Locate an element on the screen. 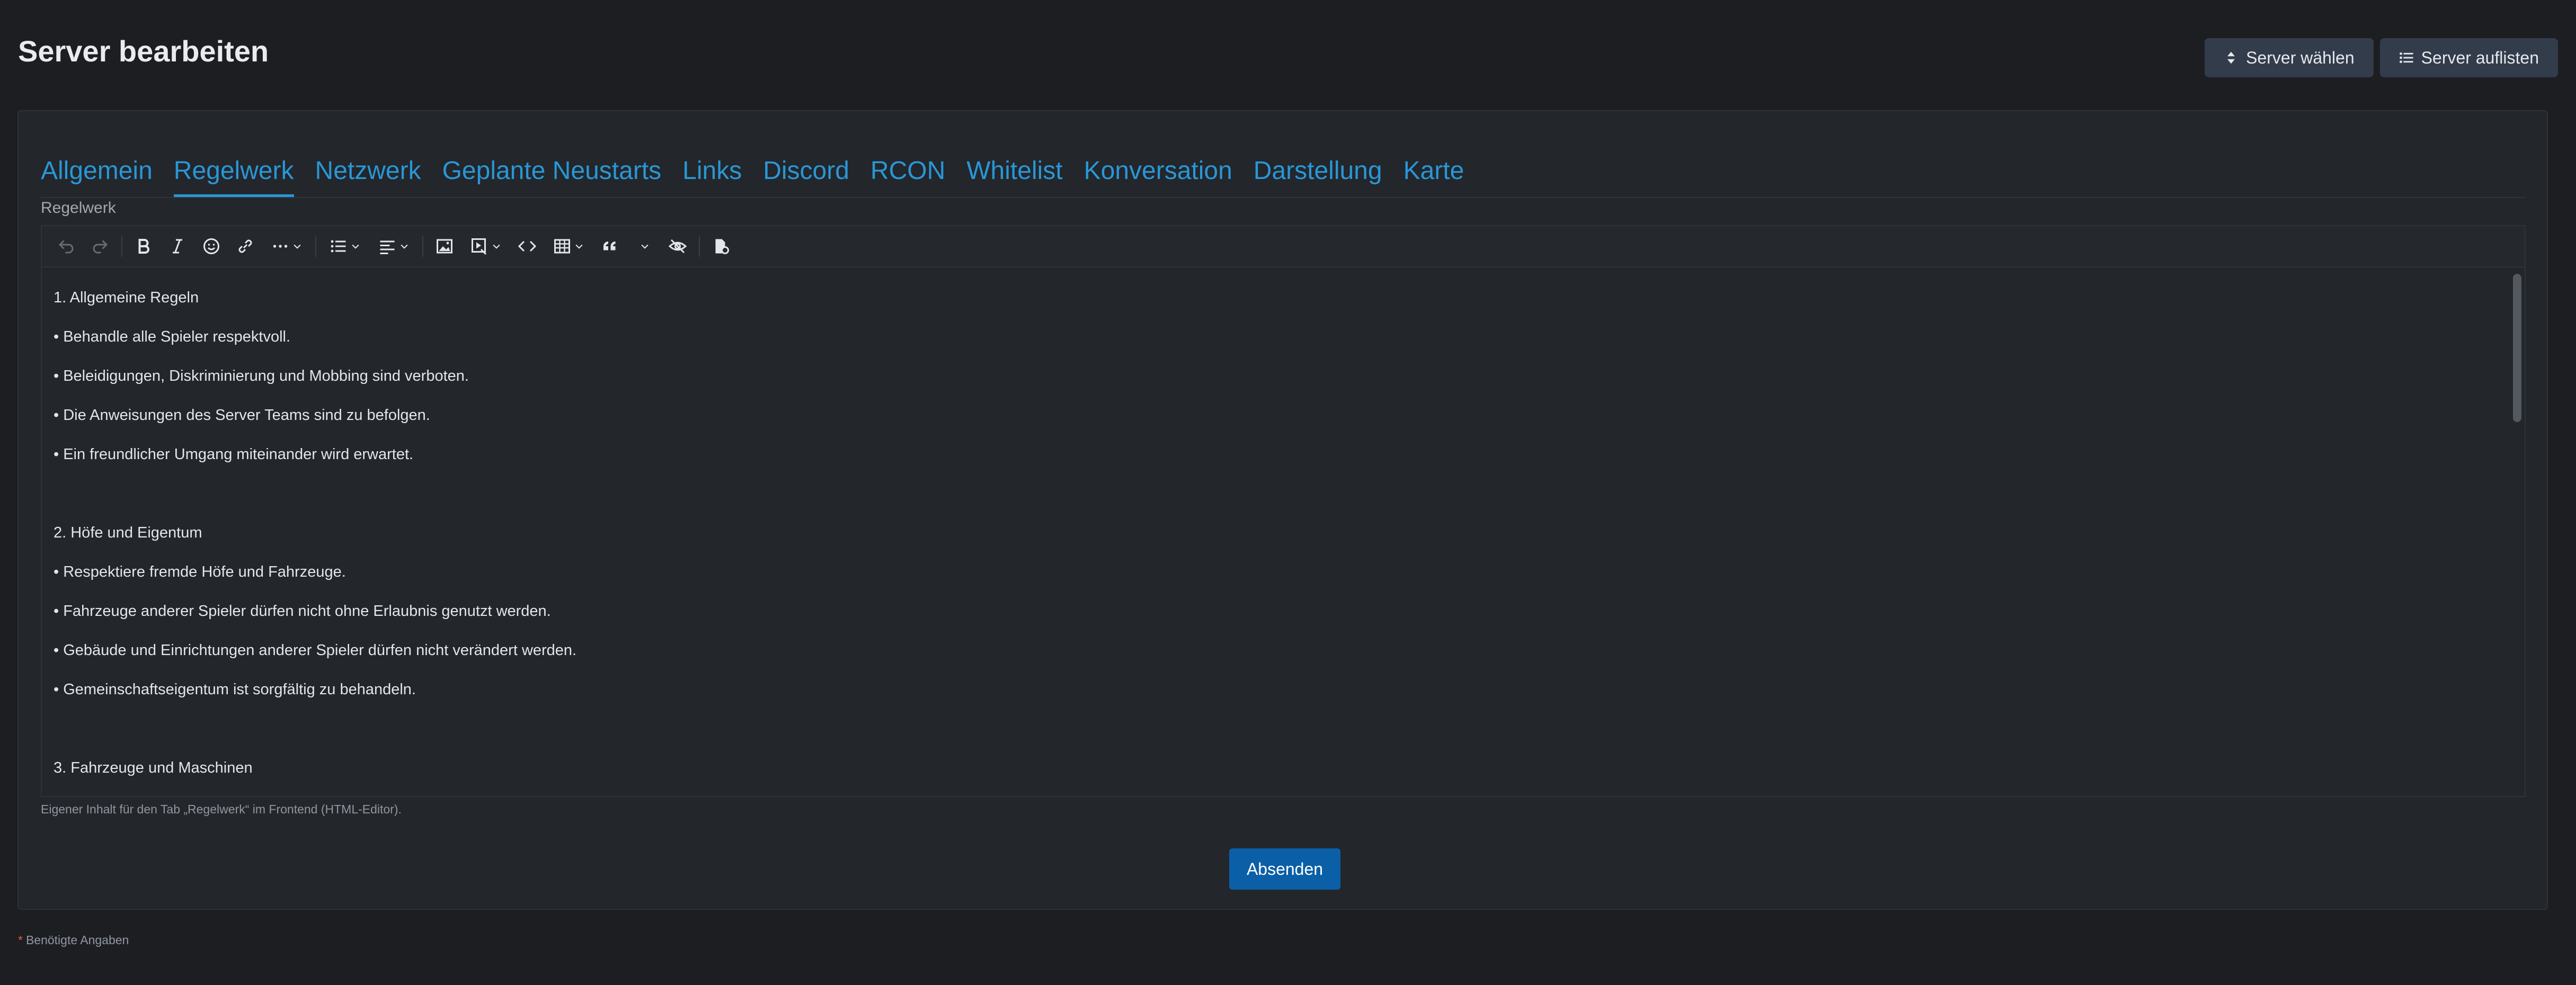 This screenshot has width=2576, height=985. insert-image-button is located at coordinates (444, 246).